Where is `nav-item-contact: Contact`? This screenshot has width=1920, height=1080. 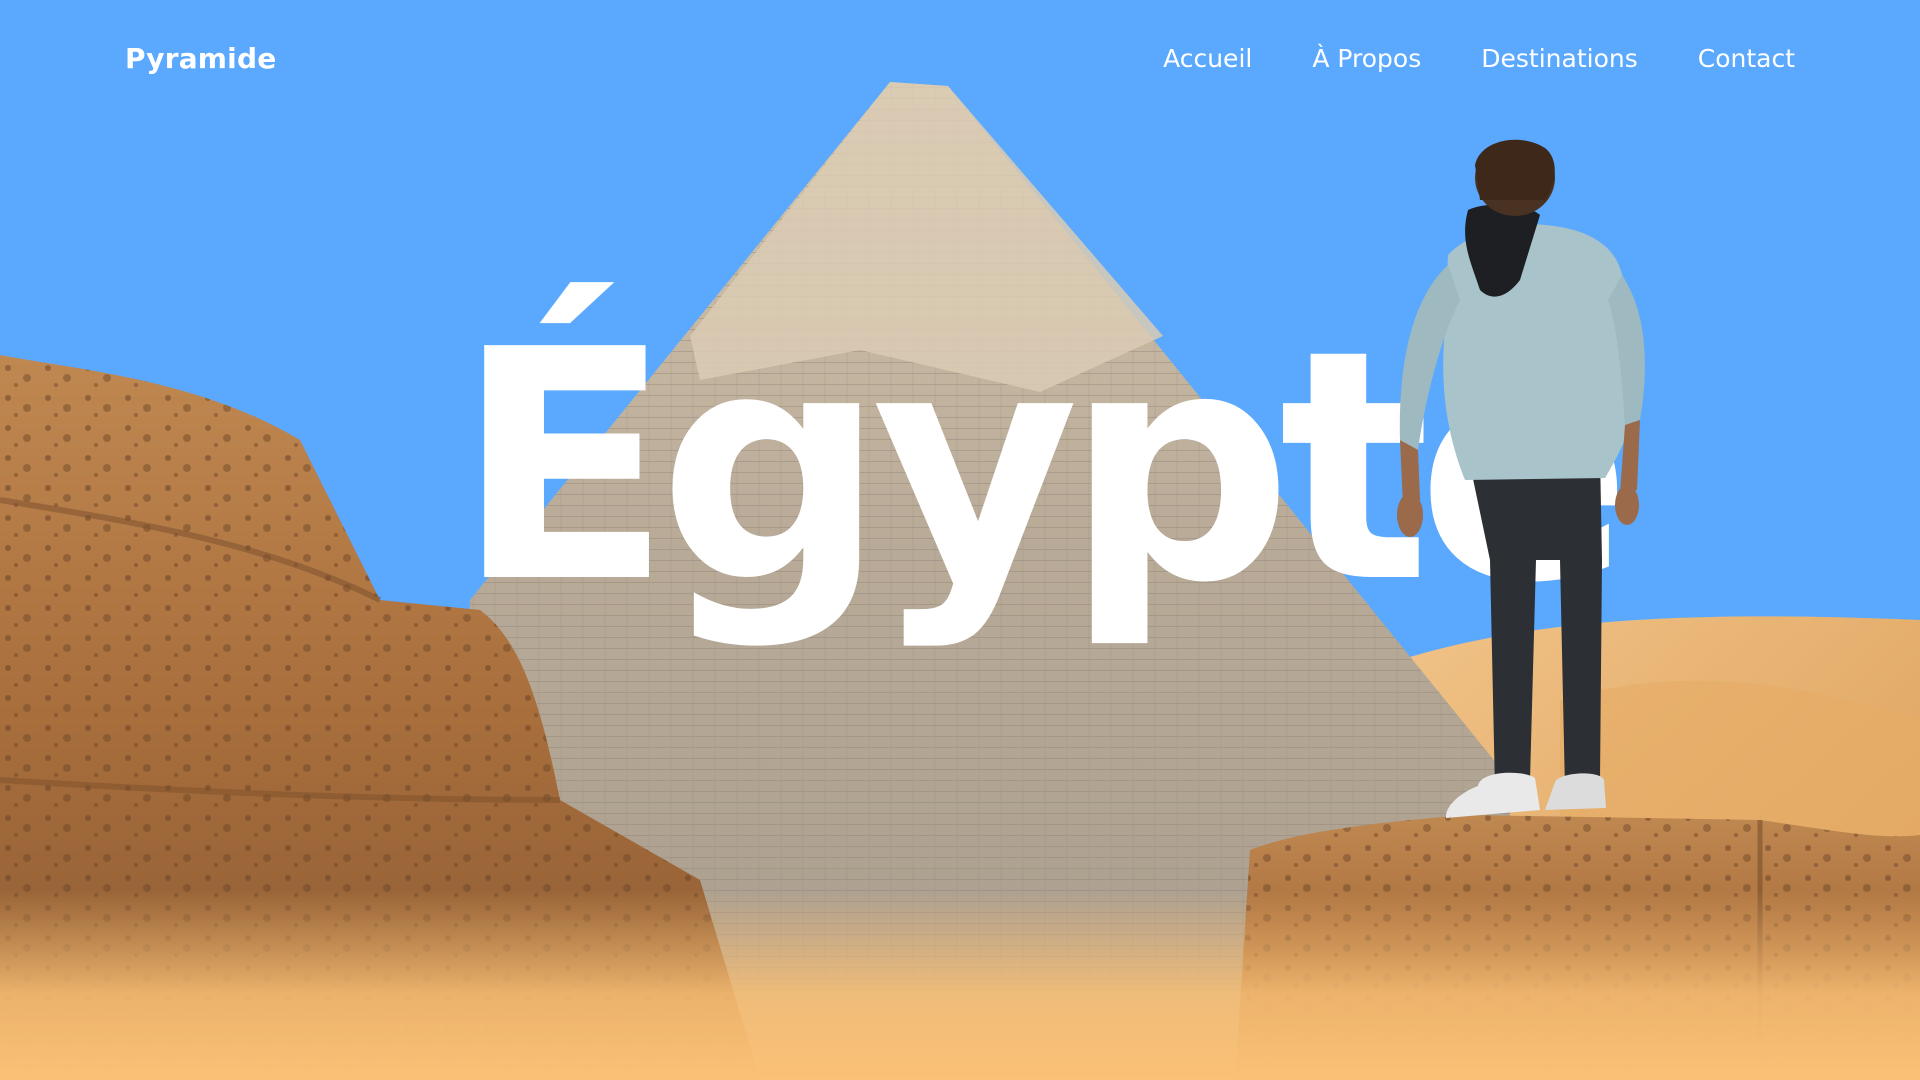
nav-item-contact: Contact is located at coordinates (1746, 58).